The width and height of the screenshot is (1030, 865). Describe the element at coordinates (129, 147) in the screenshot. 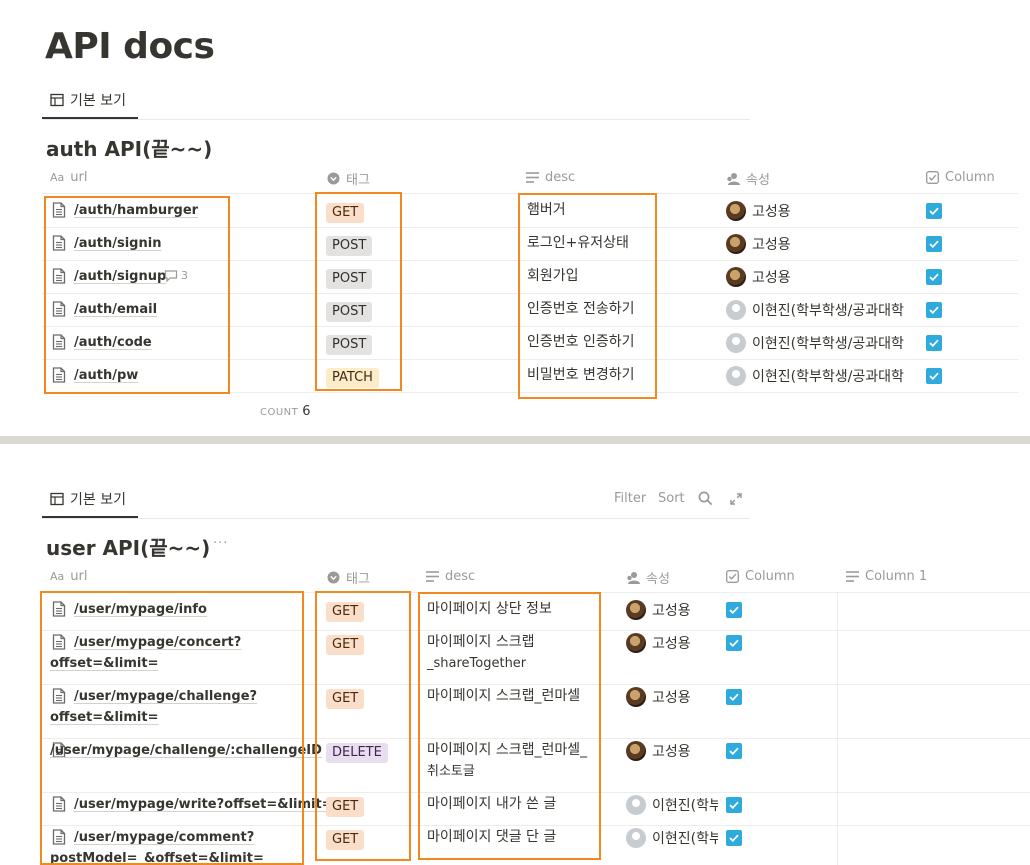

I see `auth-db-title: auth API(끝~~)` at that location.